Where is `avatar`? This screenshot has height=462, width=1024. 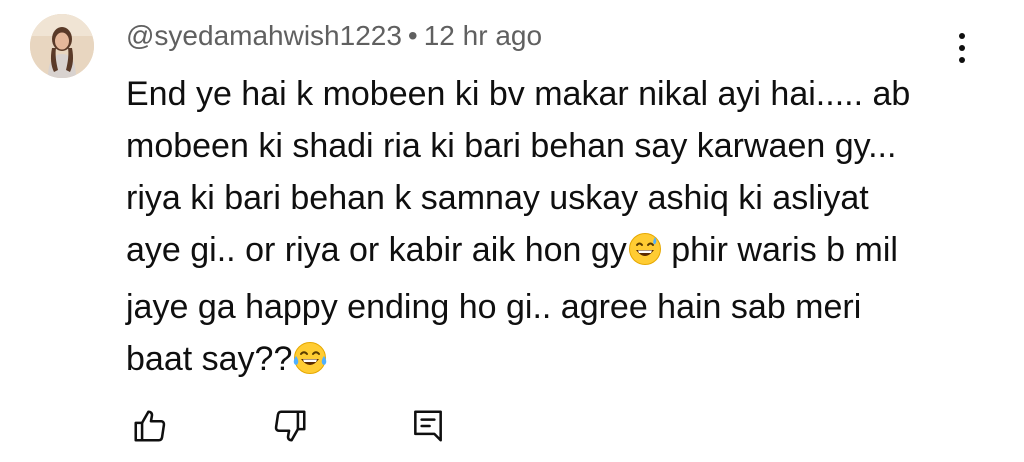
avatar is located at coordinates (62, 46).